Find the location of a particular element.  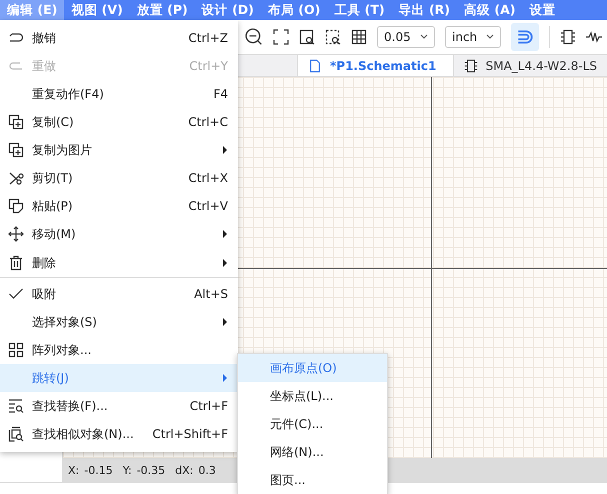

document-tab: SMA_L4.4-W2.8-LS is located at coordinates (529, 65).